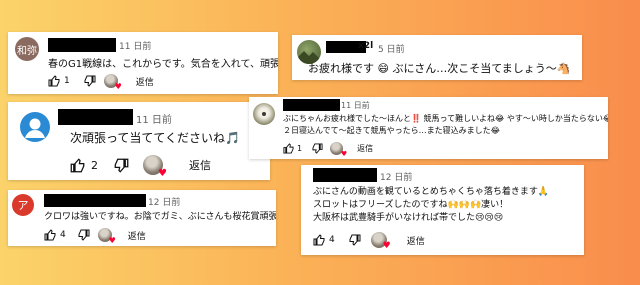  Describe the element at coordinates (163, 64) in the screenshot. I see `comment-text: 春のG1戦線は、これからです。気合を入れて、頑張ろう。` at that location.